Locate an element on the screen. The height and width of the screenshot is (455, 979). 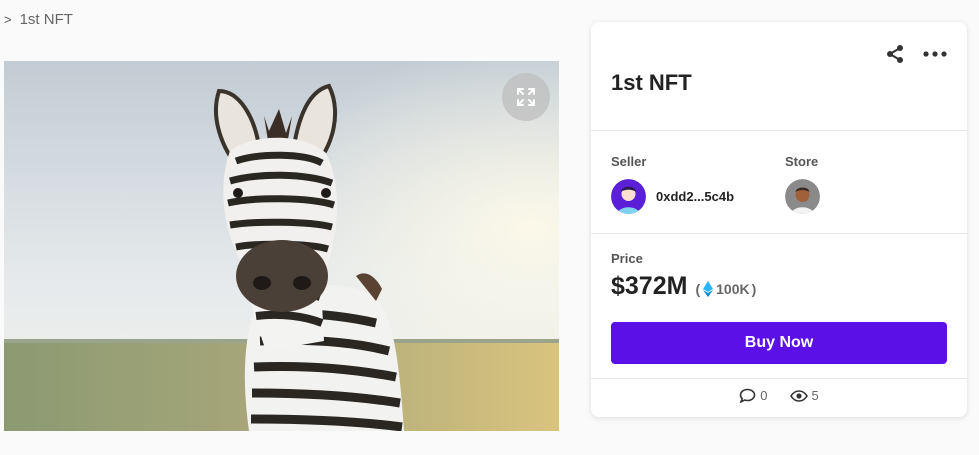
store-label: Store is located at coordinates (802, 161).